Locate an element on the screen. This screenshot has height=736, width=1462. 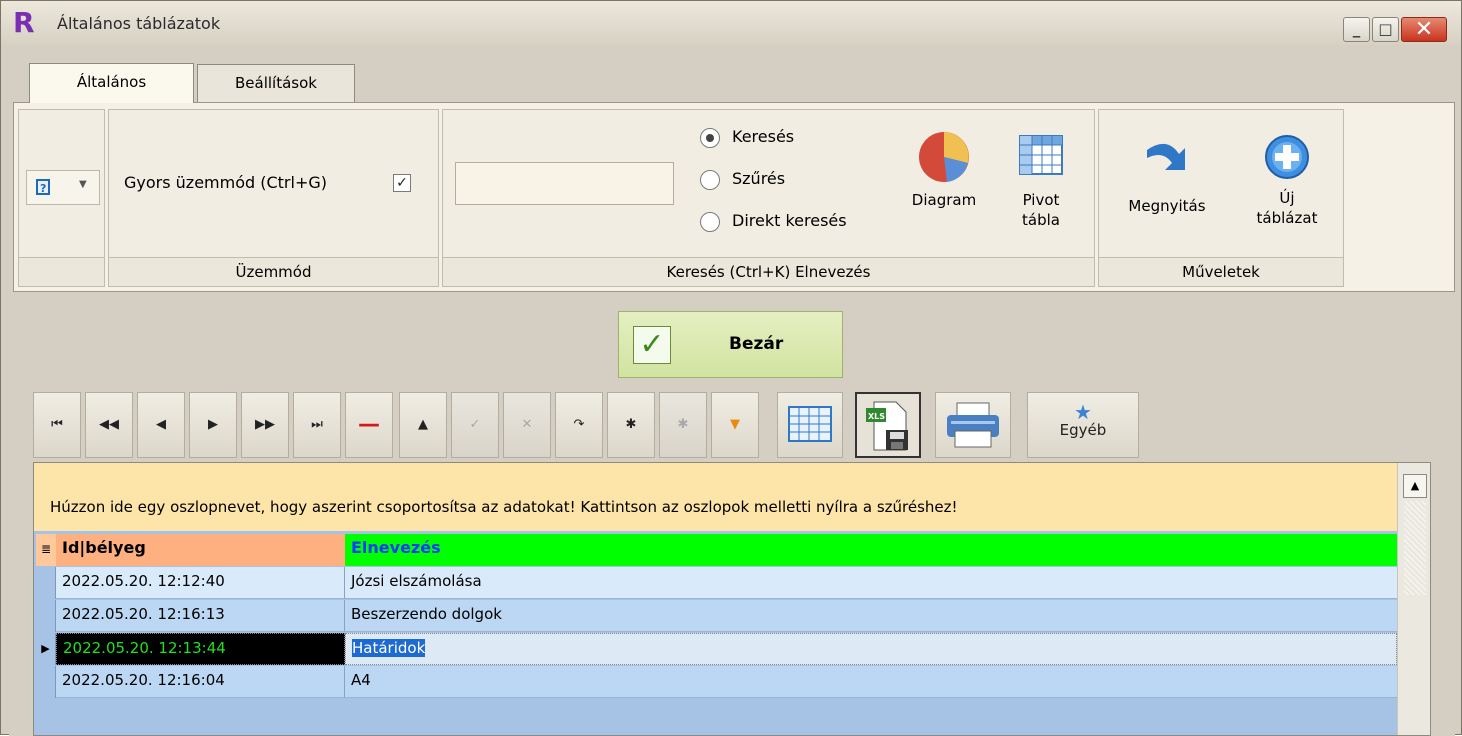
new-label-2: táblázat is located at coordinates (1287, 218).